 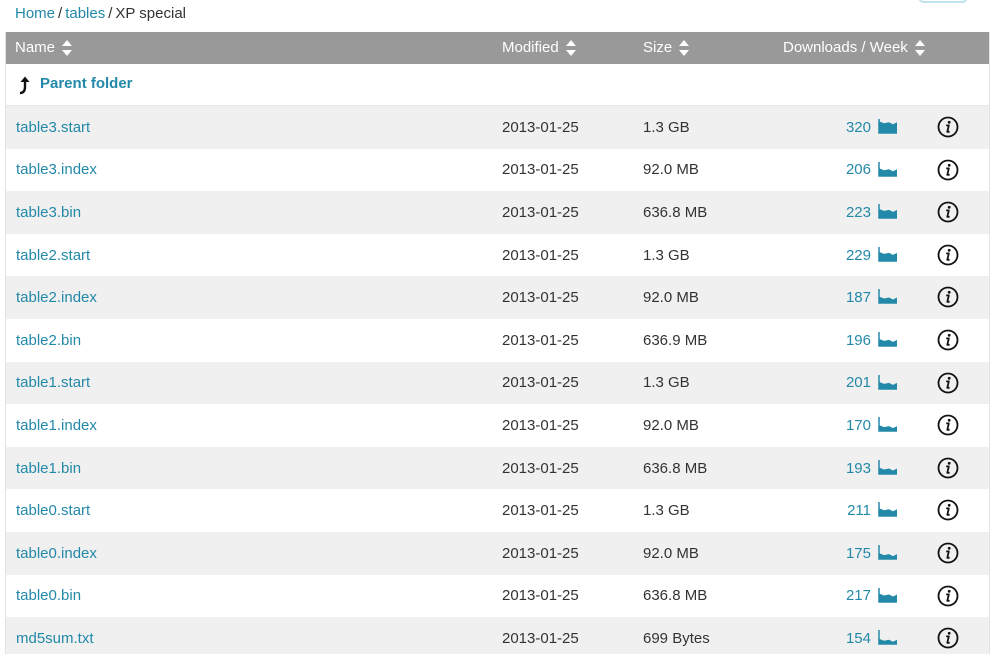 I want to click on breadcrumb-tables-link: tables, so click(x=85, y=13).